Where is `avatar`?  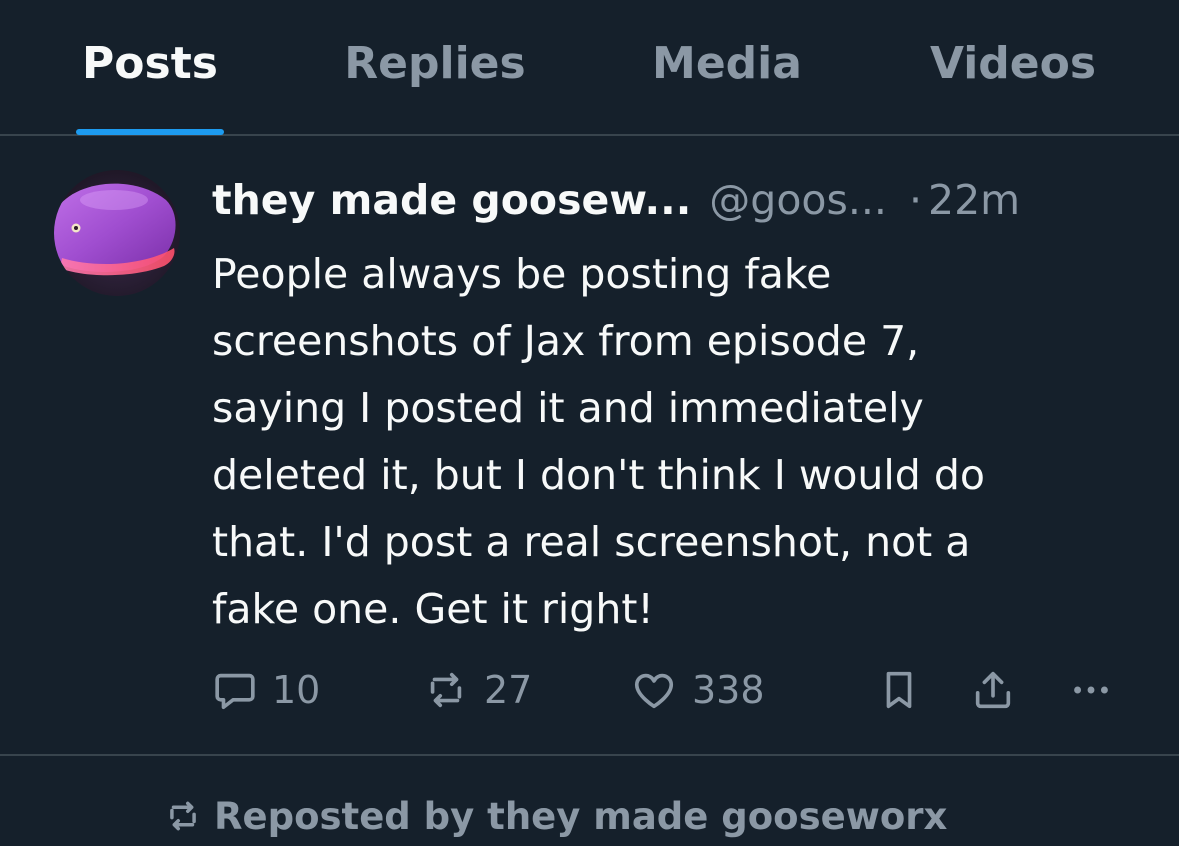 avatar is located at coordinates (117, 233).